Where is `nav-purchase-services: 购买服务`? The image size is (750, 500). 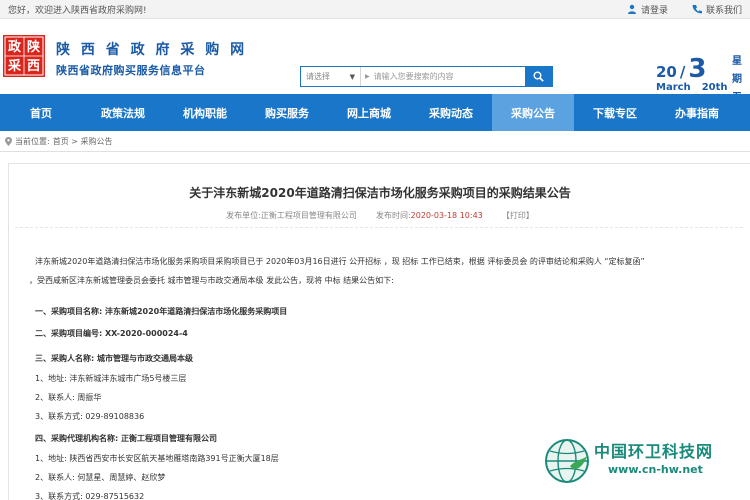 nav-purchase-services: 购买服务 is located at coordinates (287, 112).